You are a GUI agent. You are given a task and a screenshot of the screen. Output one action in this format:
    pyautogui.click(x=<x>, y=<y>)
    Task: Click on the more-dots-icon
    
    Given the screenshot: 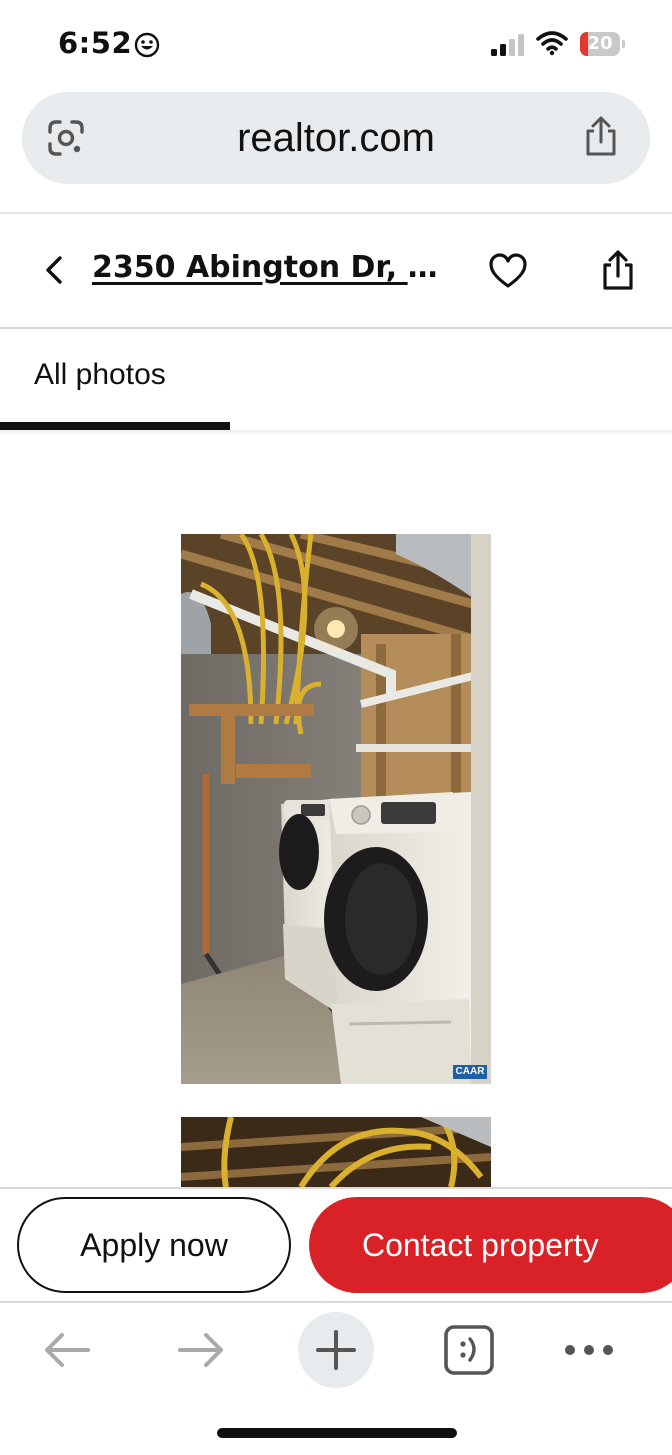 What is the action you would take?
    pyautogui.click(x=589, y=1350)
    